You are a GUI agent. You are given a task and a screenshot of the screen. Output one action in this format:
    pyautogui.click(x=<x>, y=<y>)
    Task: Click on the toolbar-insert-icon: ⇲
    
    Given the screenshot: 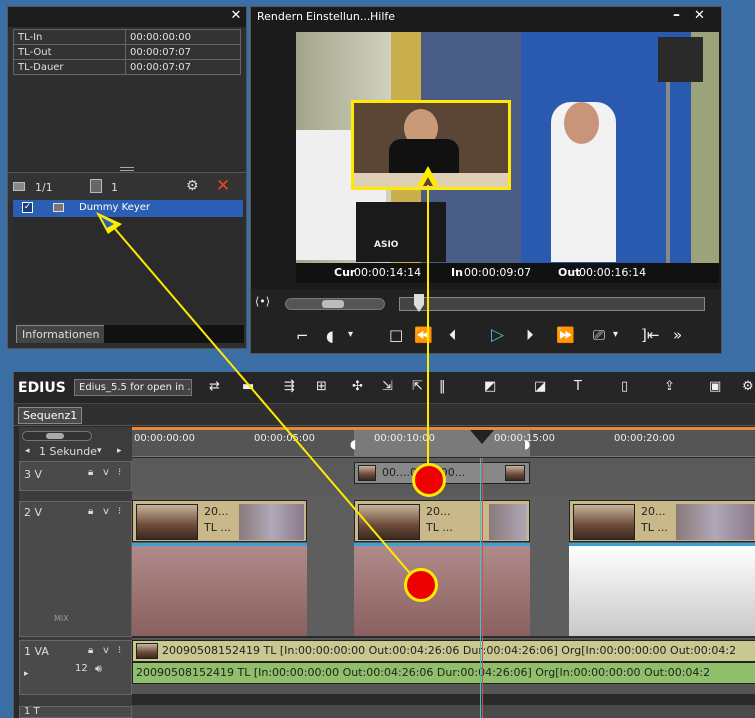 What is the action you would take?
    pyautogui.click(x=387, y=386)
    